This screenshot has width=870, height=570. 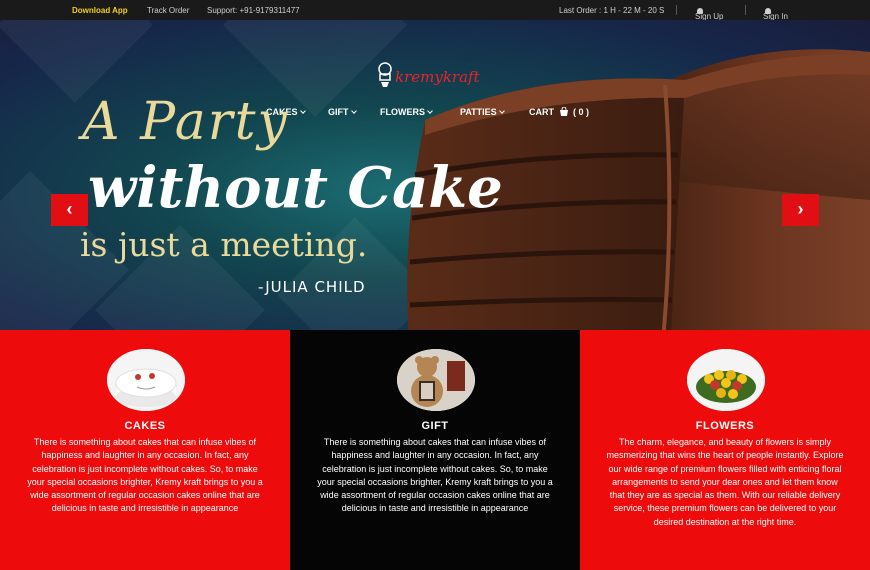 I want to click on nav-flowers: FLOWERS, so click(x=406, y=112).